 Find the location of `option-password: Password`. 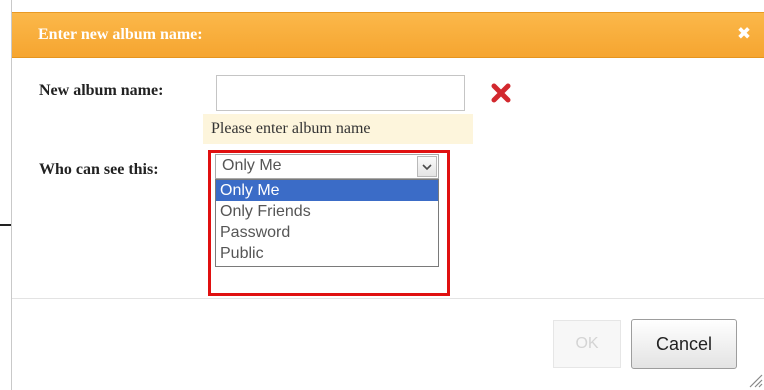

option-password: Password is located at coordinates (327, 232).